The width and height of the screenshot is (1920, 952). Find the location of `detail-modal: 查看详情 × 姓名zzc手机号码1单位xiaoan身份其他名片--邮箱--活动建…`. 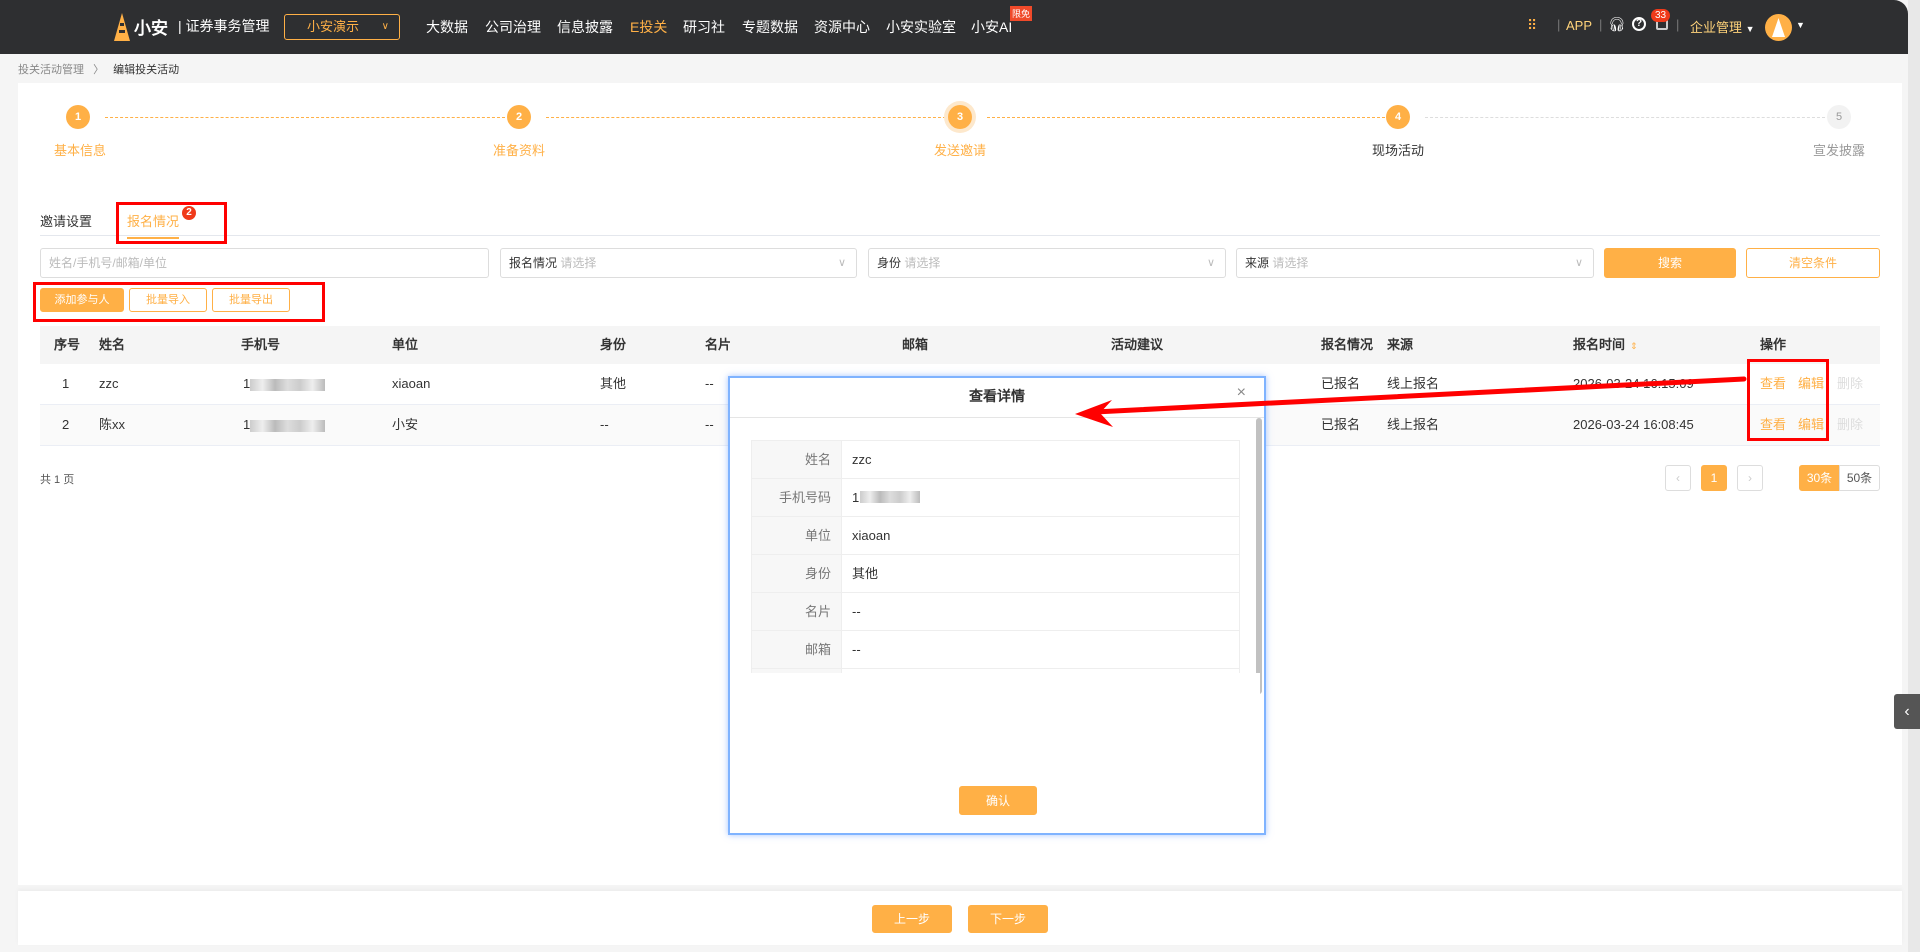

detail-modal: 查看详情 × 姓名zzc手机号码1单位xiaoan身份其他名片--邮箱--活动建… is located at coordinates (997, 605).